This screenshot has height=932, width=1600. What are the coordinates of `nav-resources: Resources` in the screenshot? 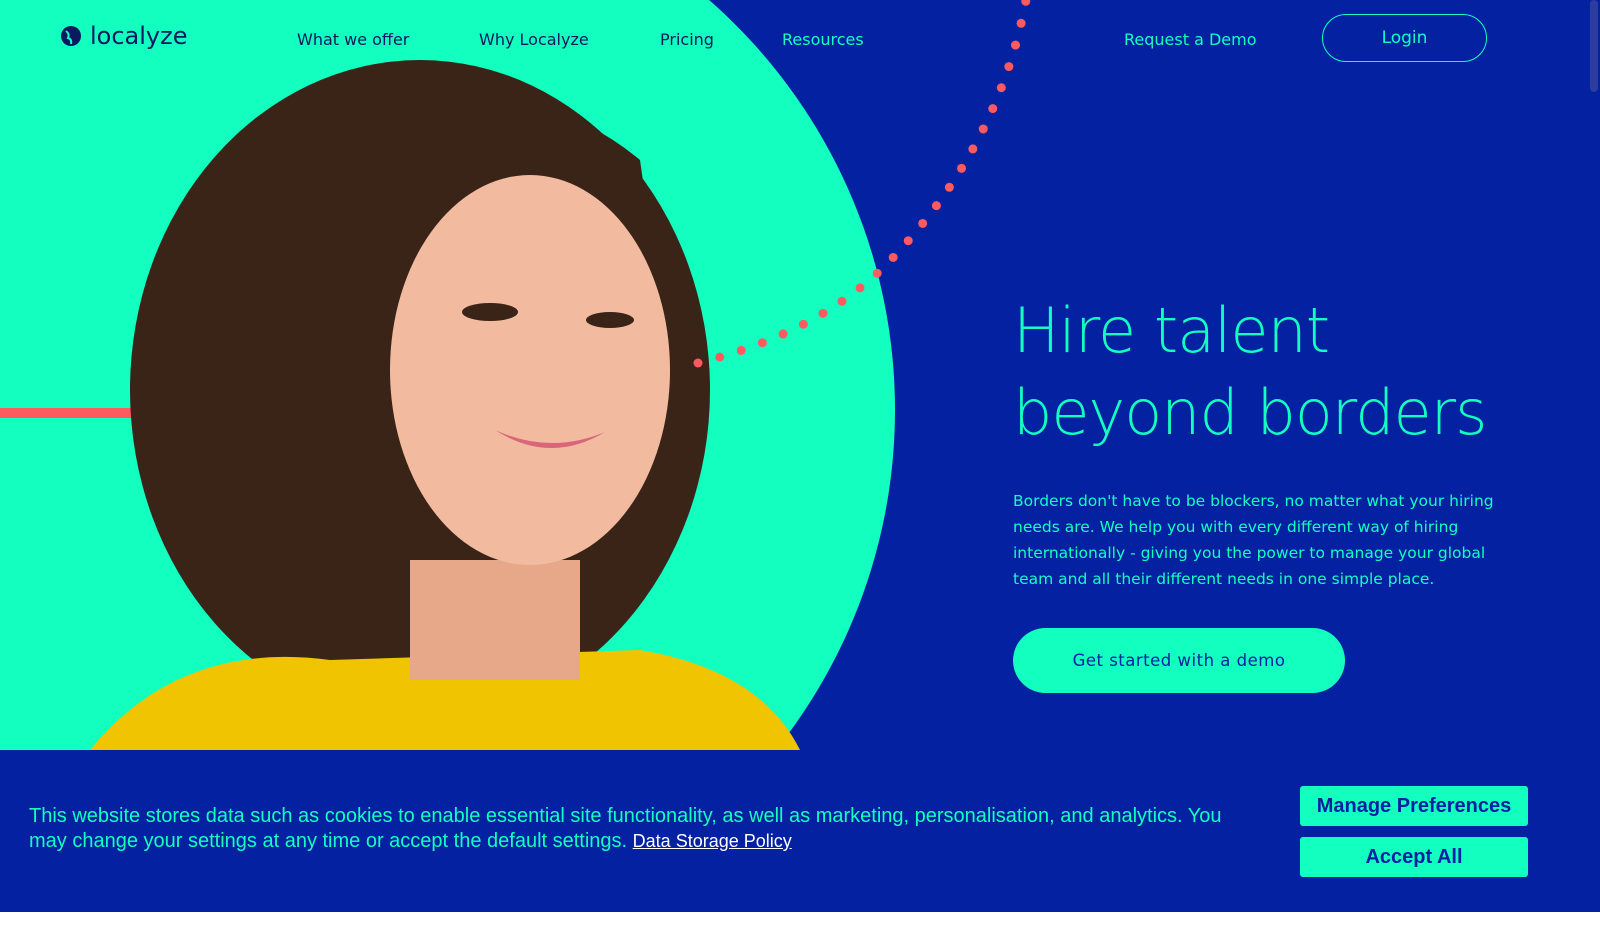 It's located at (823, 39).